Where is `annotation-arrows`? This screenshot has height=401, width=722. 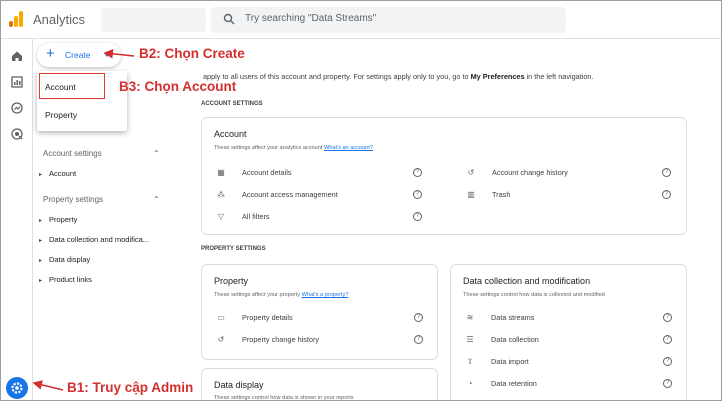 annotation-arrows is located at coordinates (83, 220).